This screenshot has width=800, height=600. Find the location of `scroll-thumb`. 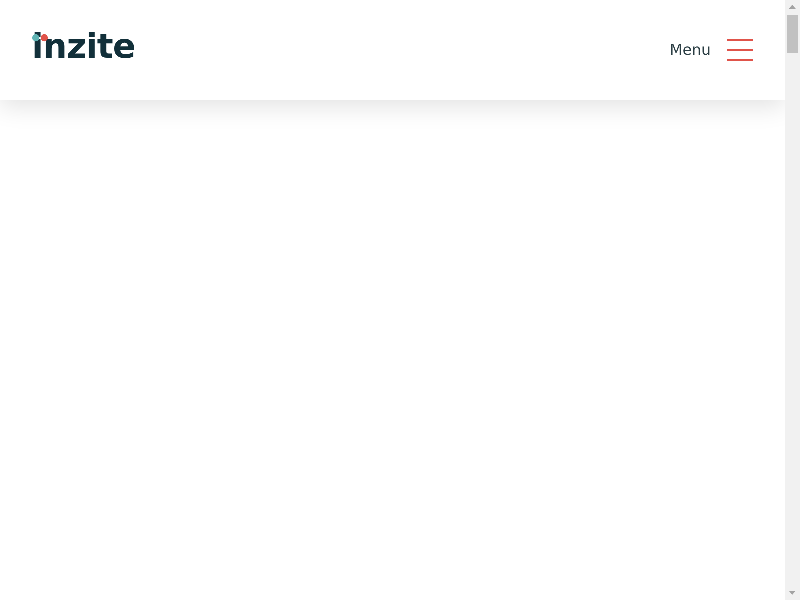

scroll-thumb is located at coordinates (792, 34).